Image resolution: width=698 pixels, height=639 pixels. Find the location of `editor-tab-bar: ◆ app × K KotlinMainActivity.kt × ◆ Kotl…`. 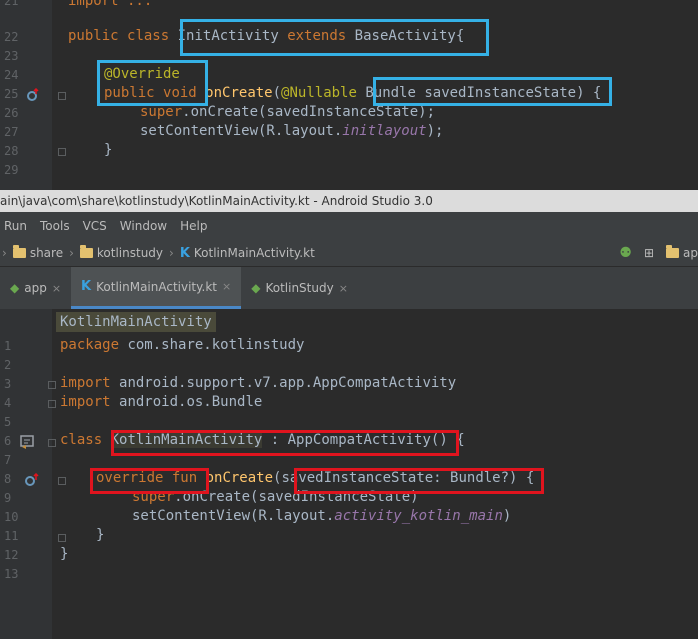

editor-tab-bar: ◆ app × K KotlinMainActivity.kt × ◆ Kotl… is located at coordinates (349, 288).